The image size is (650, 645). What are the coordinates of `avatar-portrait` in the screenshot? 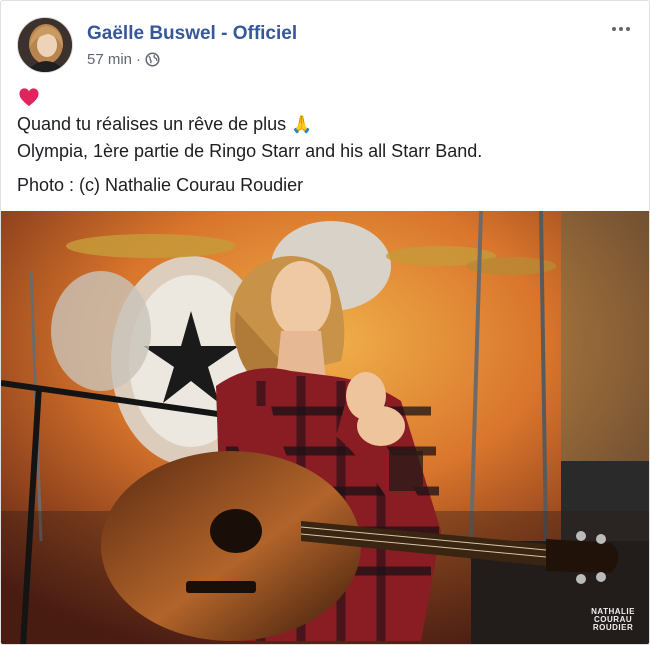 It's located at (45, 45).